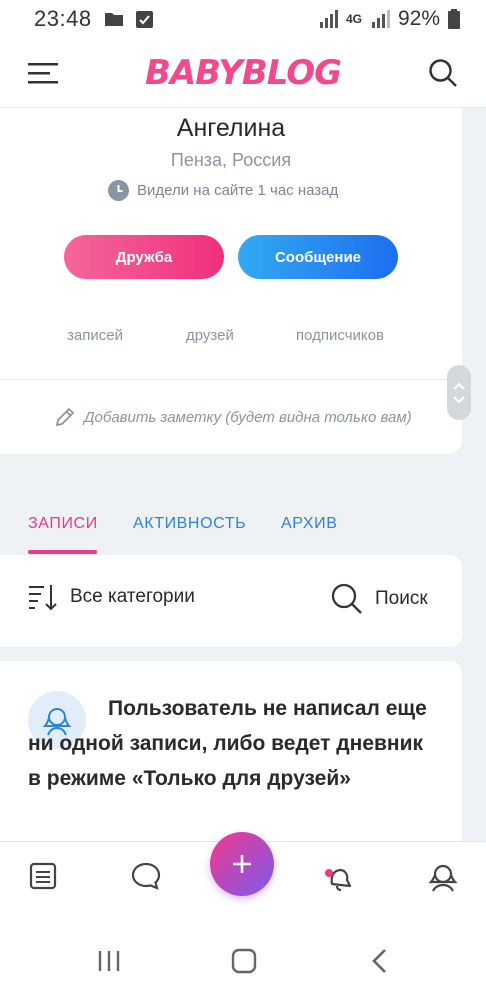 The width and height of the screenshot is (486, 1000). Describe the element at coordinates (95, 335) in the screenshot. I see `stat-posts: записей` at that location.